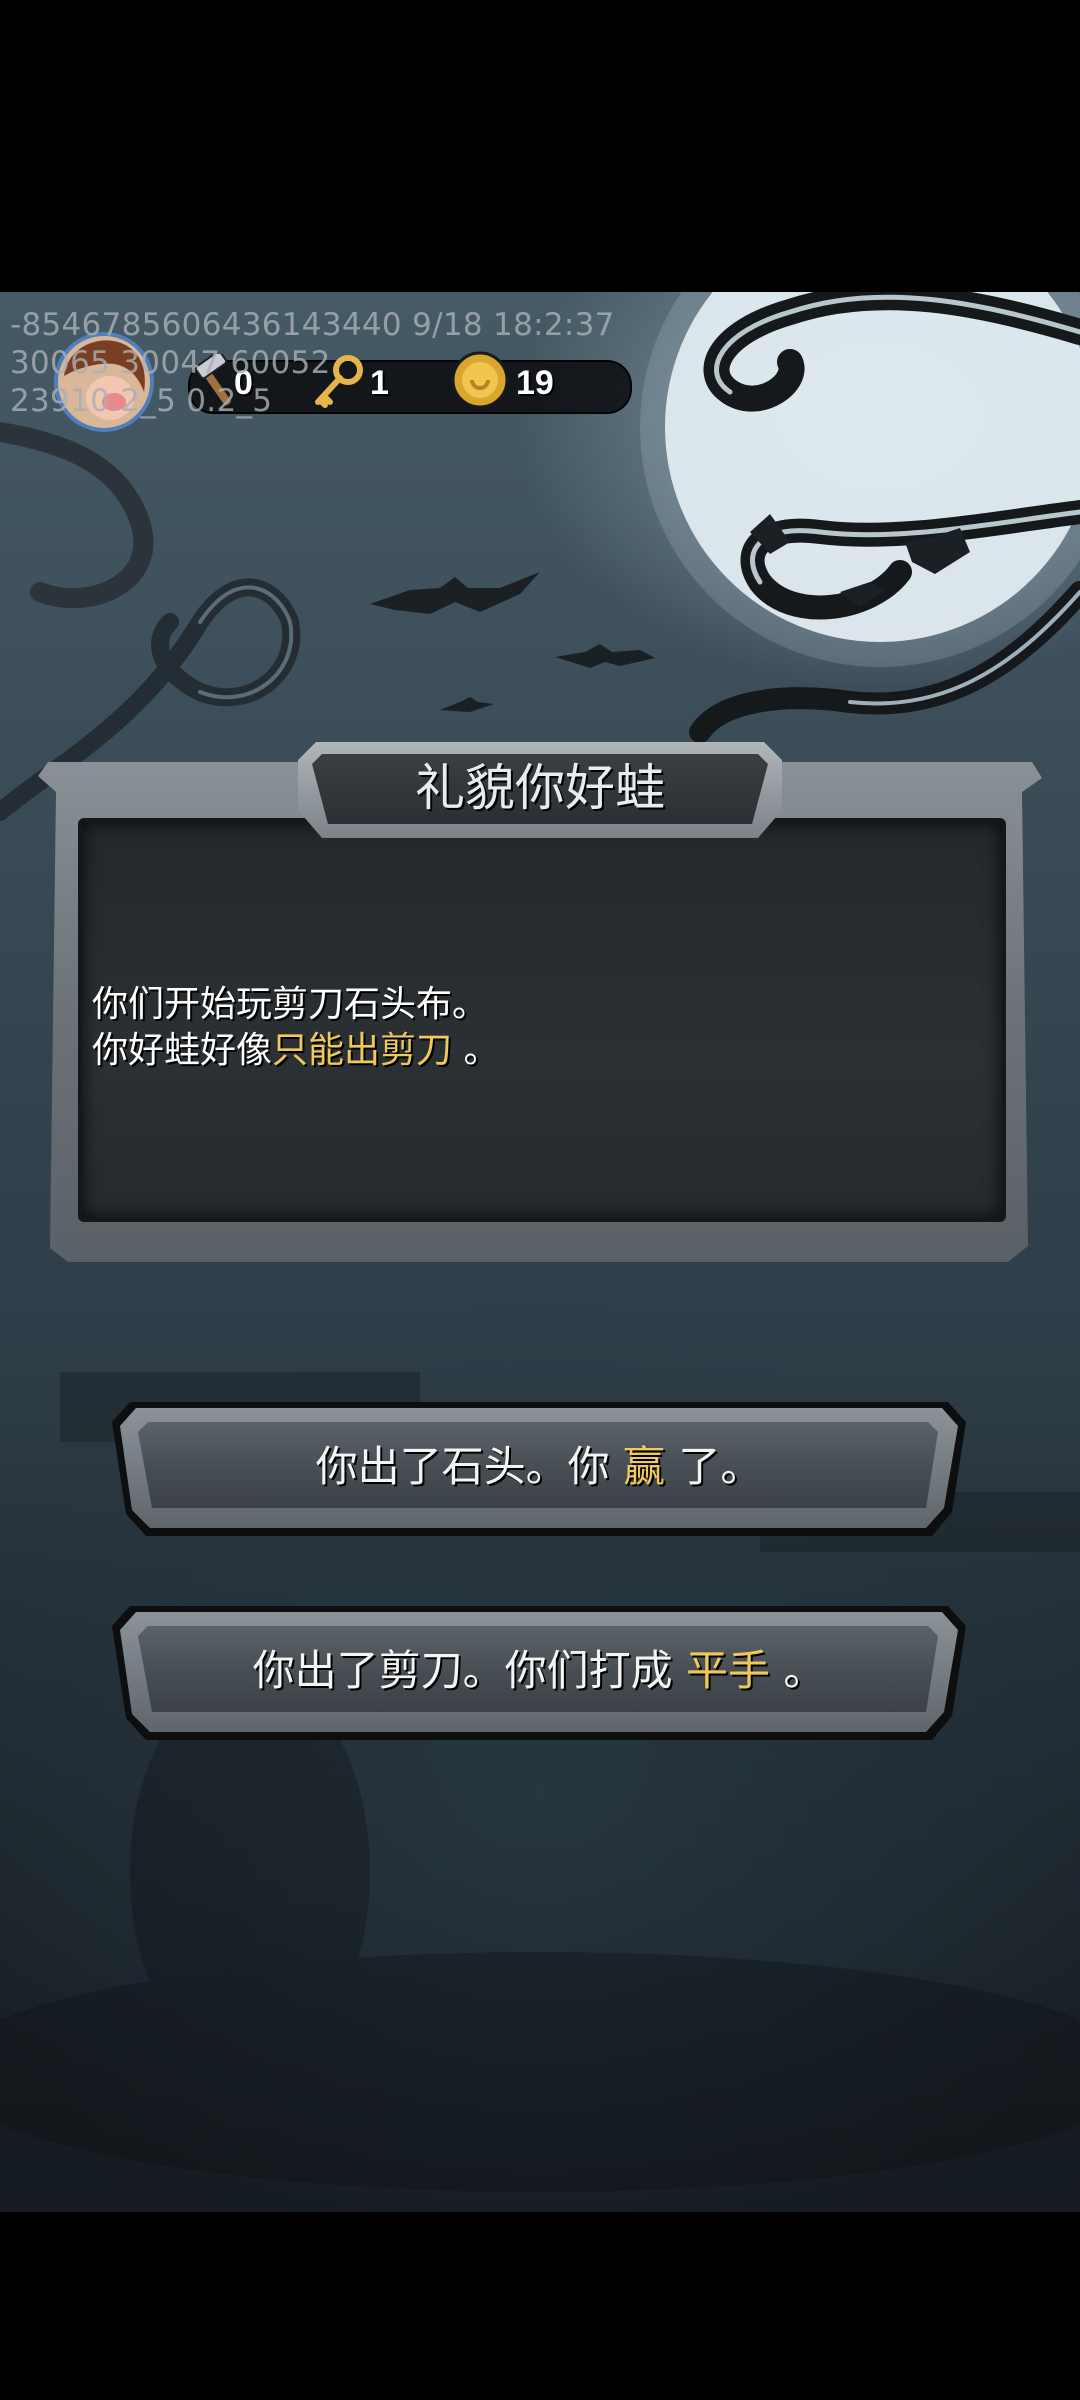  I want to click on story-line-2-prefix: 你好蛙好像, so click(182, 1050).